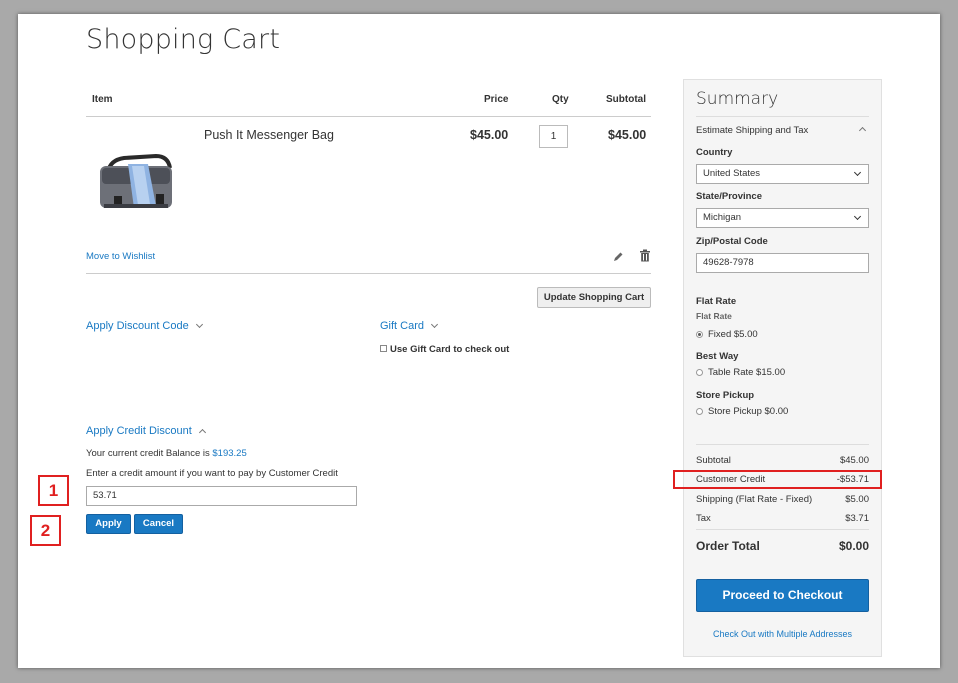 The image size is (958, 683). Describe the element at coordinates (732, 241) in the screenshot. I see `zip-label: Zip/Postal Code` at that location.